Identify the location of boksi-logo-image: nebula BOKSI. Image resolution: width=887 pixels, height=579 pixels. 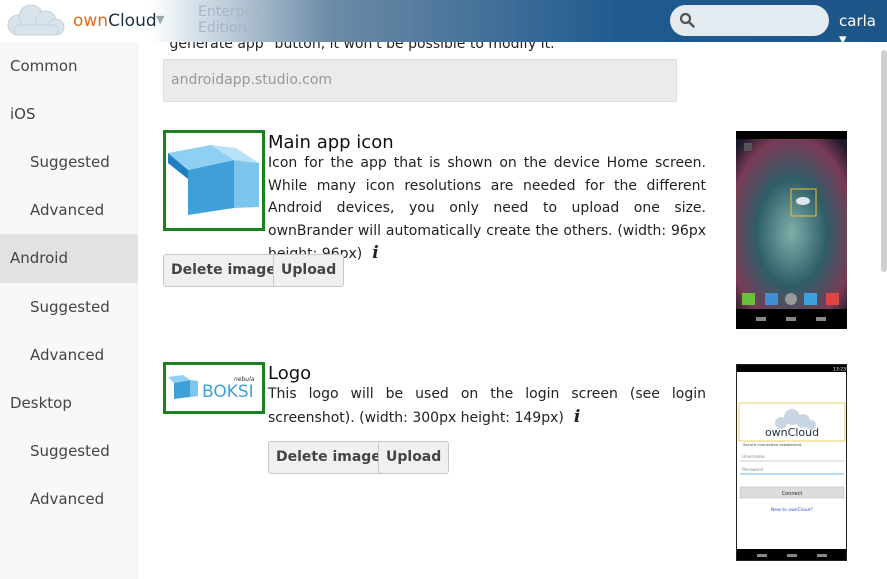
(211, 388).